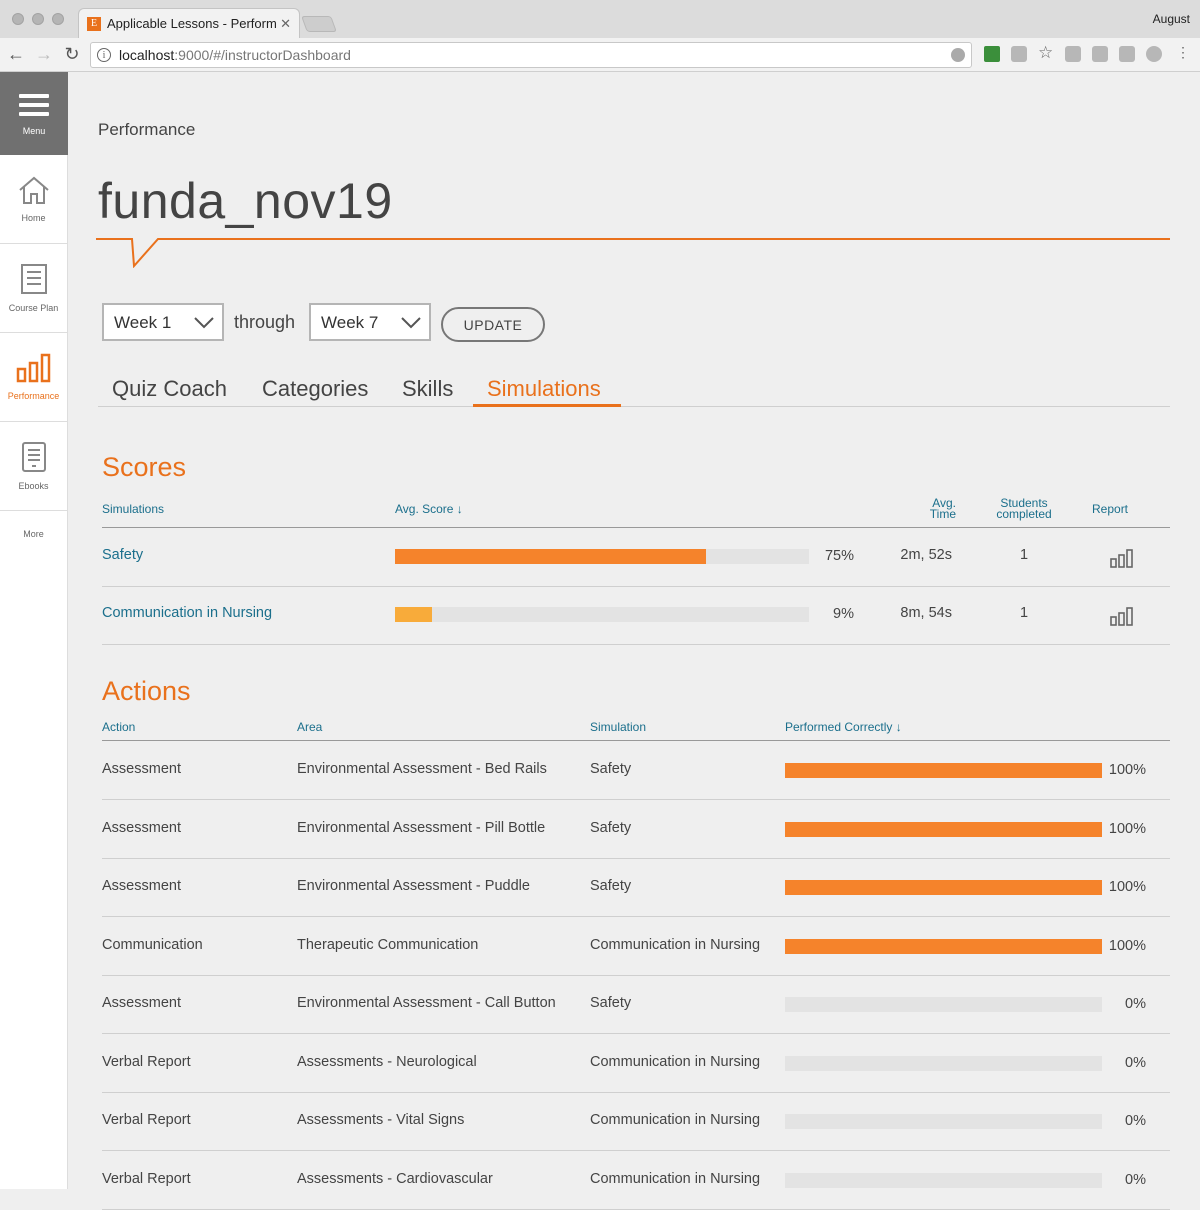 The width and height of the screenshot is (1200, 1210). I want to click on reload-icon: ↻, so click(72, 54).